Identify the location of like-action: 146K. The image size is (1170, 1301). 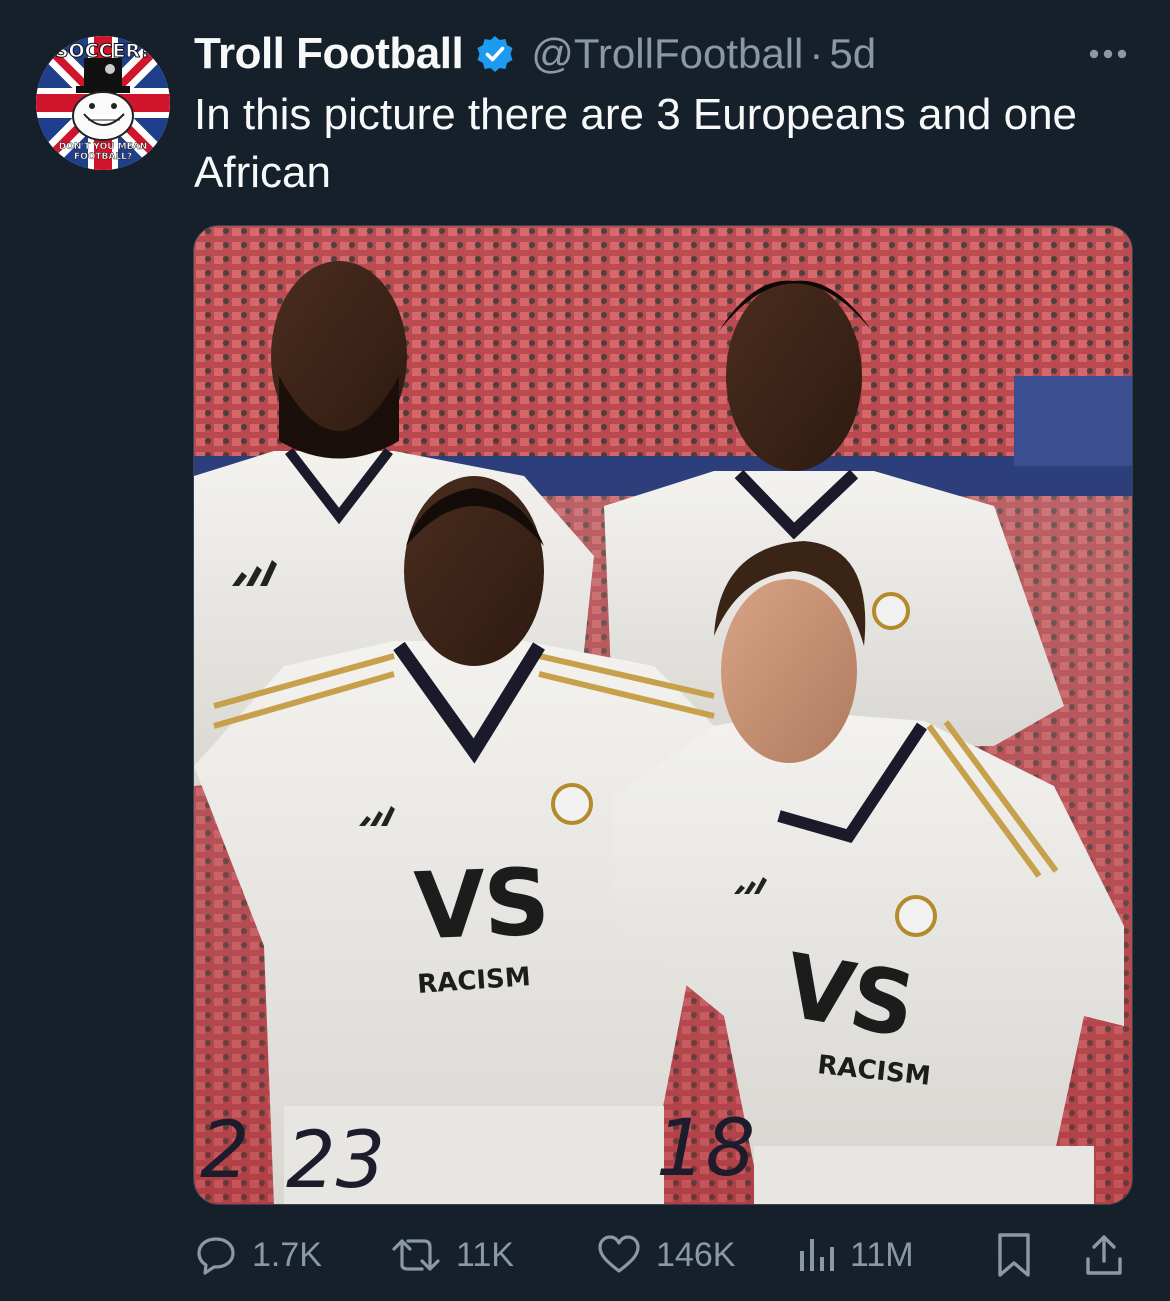
(665, 1255).